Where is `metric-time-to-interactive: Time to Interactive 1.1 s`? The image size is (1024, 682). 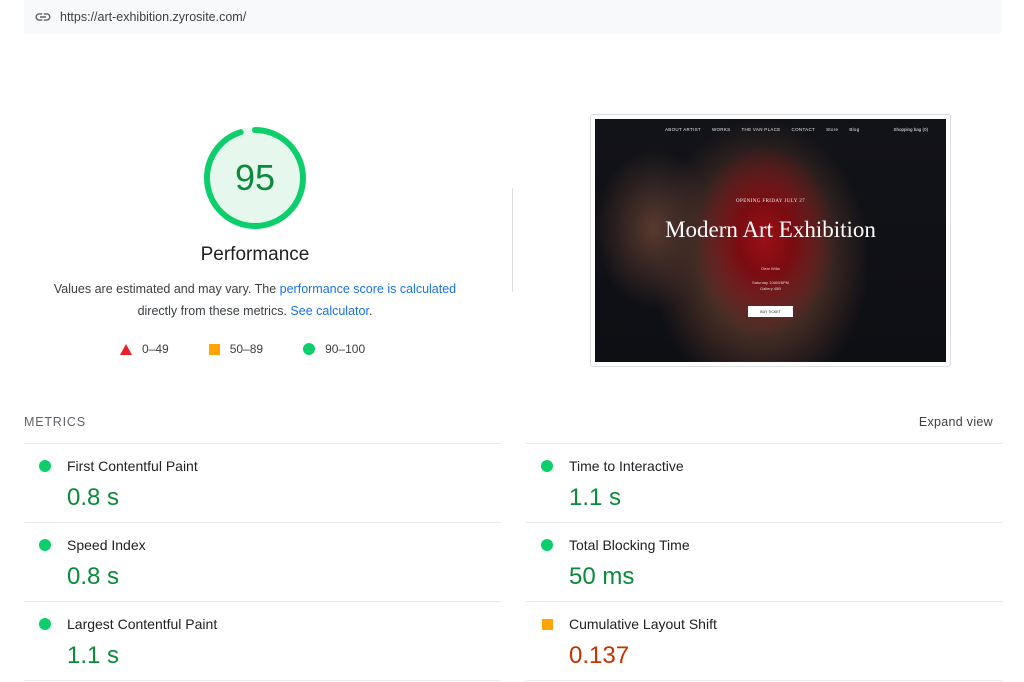
metric-time-to-interactive: Time to Interactive 1.1 s is located at coordinates (764, 483).